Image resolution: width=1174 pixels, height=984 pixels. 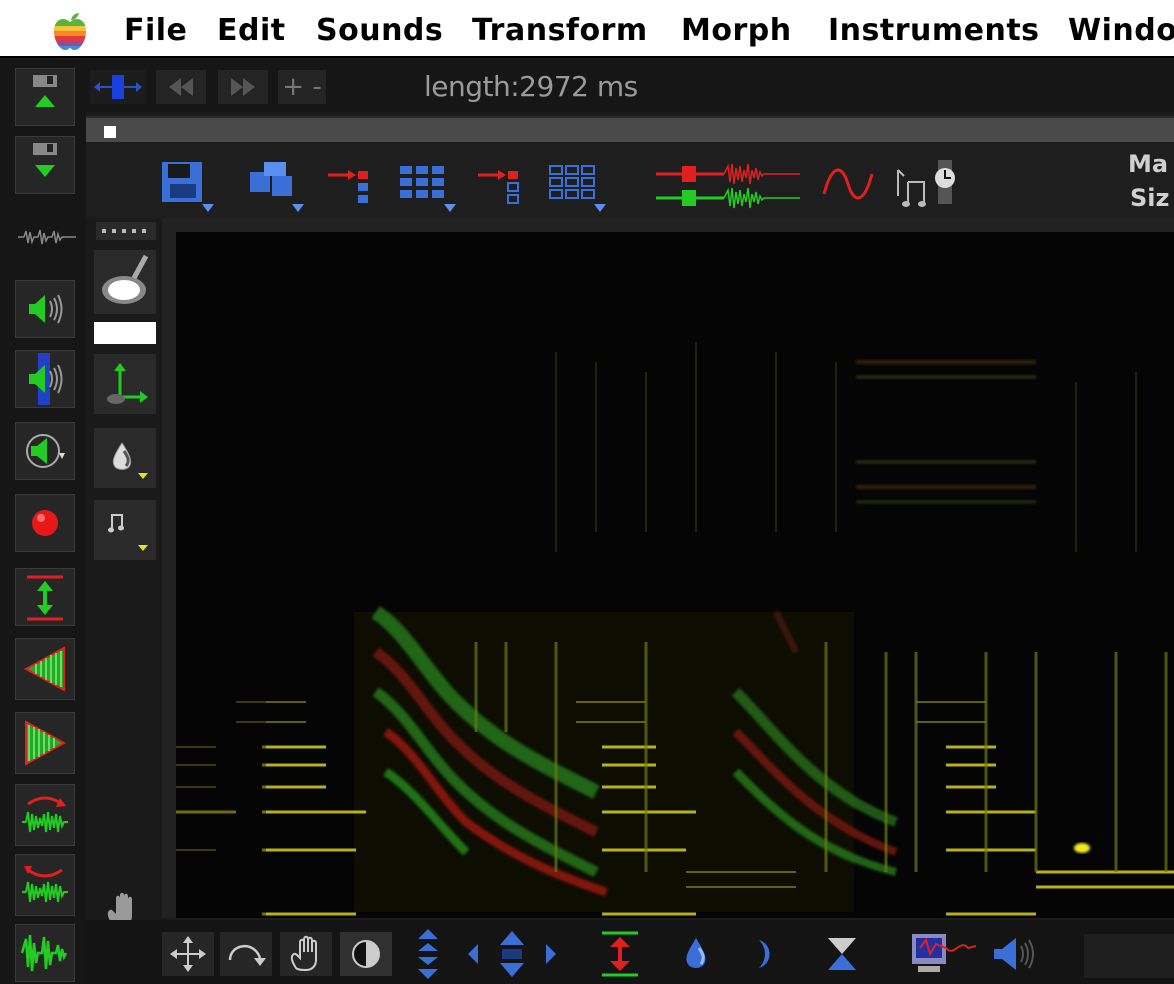 What do you see at coordinates (1150, 198) in the screenshot?
I see `size-label: Siz` at bounding box center [1150, 198].